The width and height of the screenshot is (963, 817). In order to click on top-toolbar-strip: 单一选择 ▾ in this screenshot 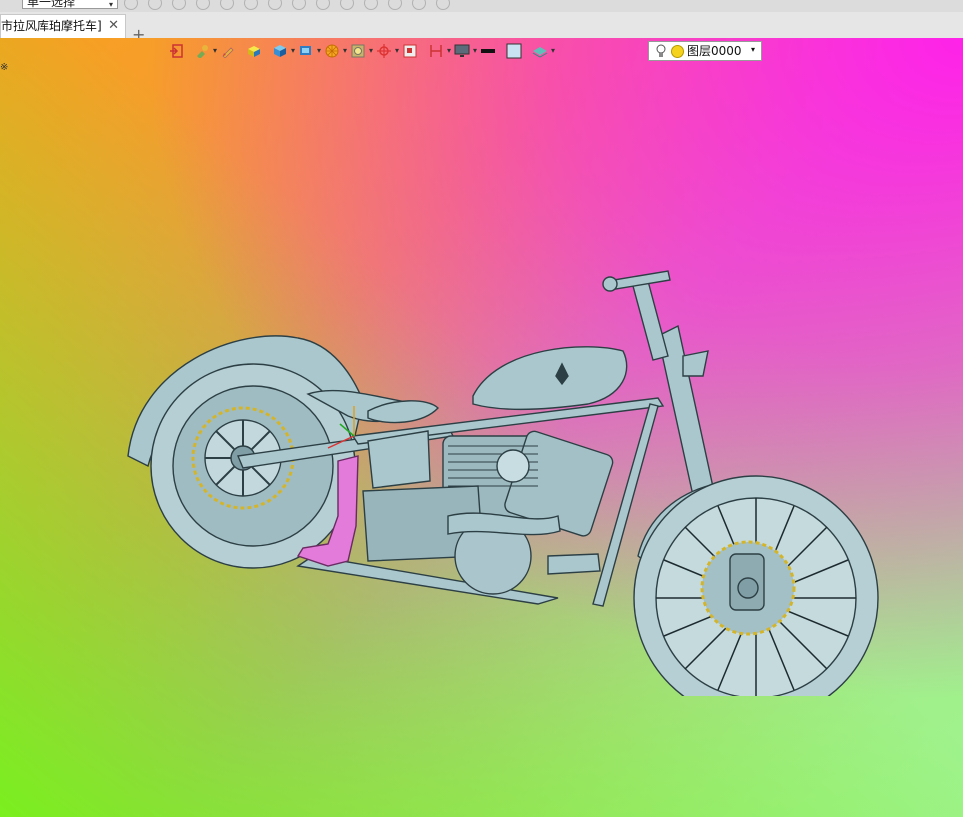, I will do `click(481, 6)`.